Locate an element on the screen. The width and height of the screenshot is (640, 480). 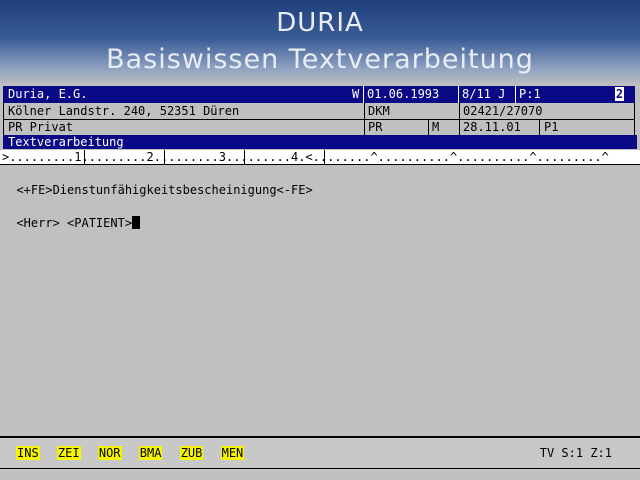
status-indicator: TV S:1 Z:1 is located at coordinates (575, 453).